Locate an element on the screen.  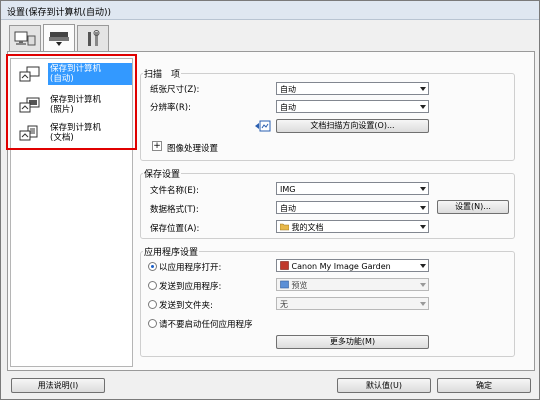
open-app-radio is located at coordinates (152, 266).